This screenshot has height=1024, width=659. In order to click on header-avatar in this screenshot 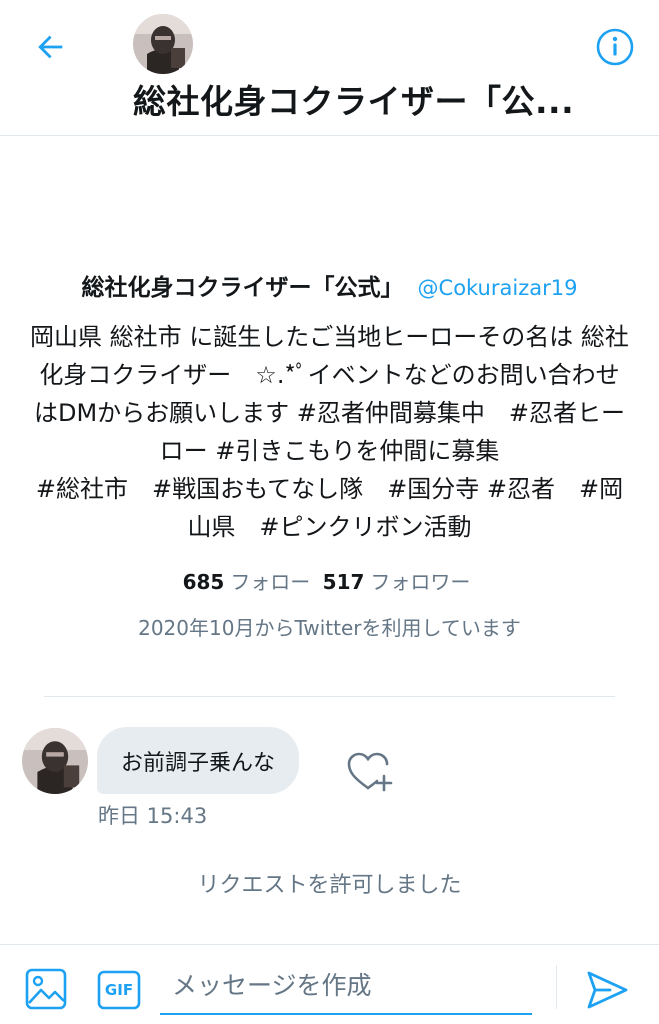, I will do `click(163, 44)`.